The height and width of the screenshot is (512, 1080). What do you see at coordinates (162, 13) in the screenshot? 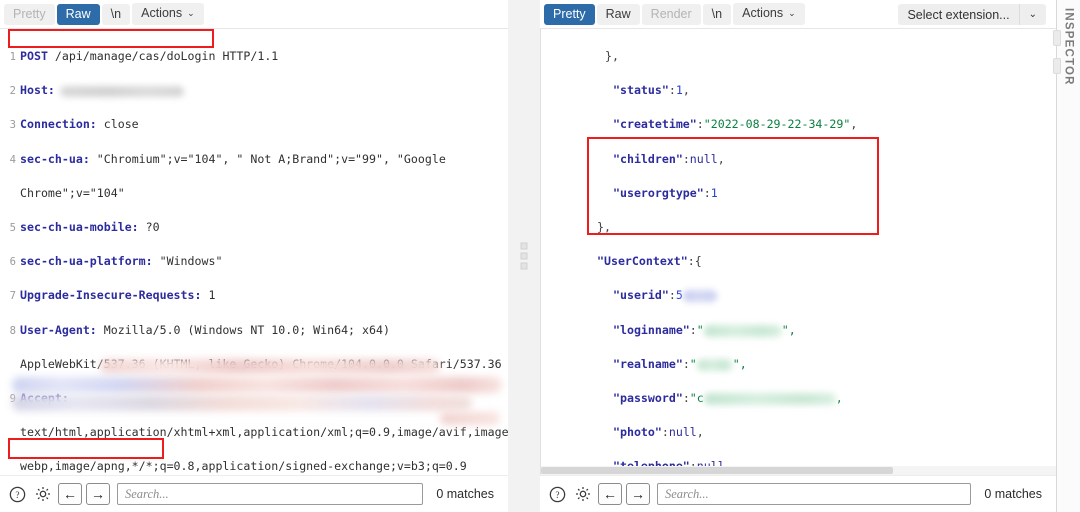
I see `request-actions-label: Actions` at bounding box center [162, 13].